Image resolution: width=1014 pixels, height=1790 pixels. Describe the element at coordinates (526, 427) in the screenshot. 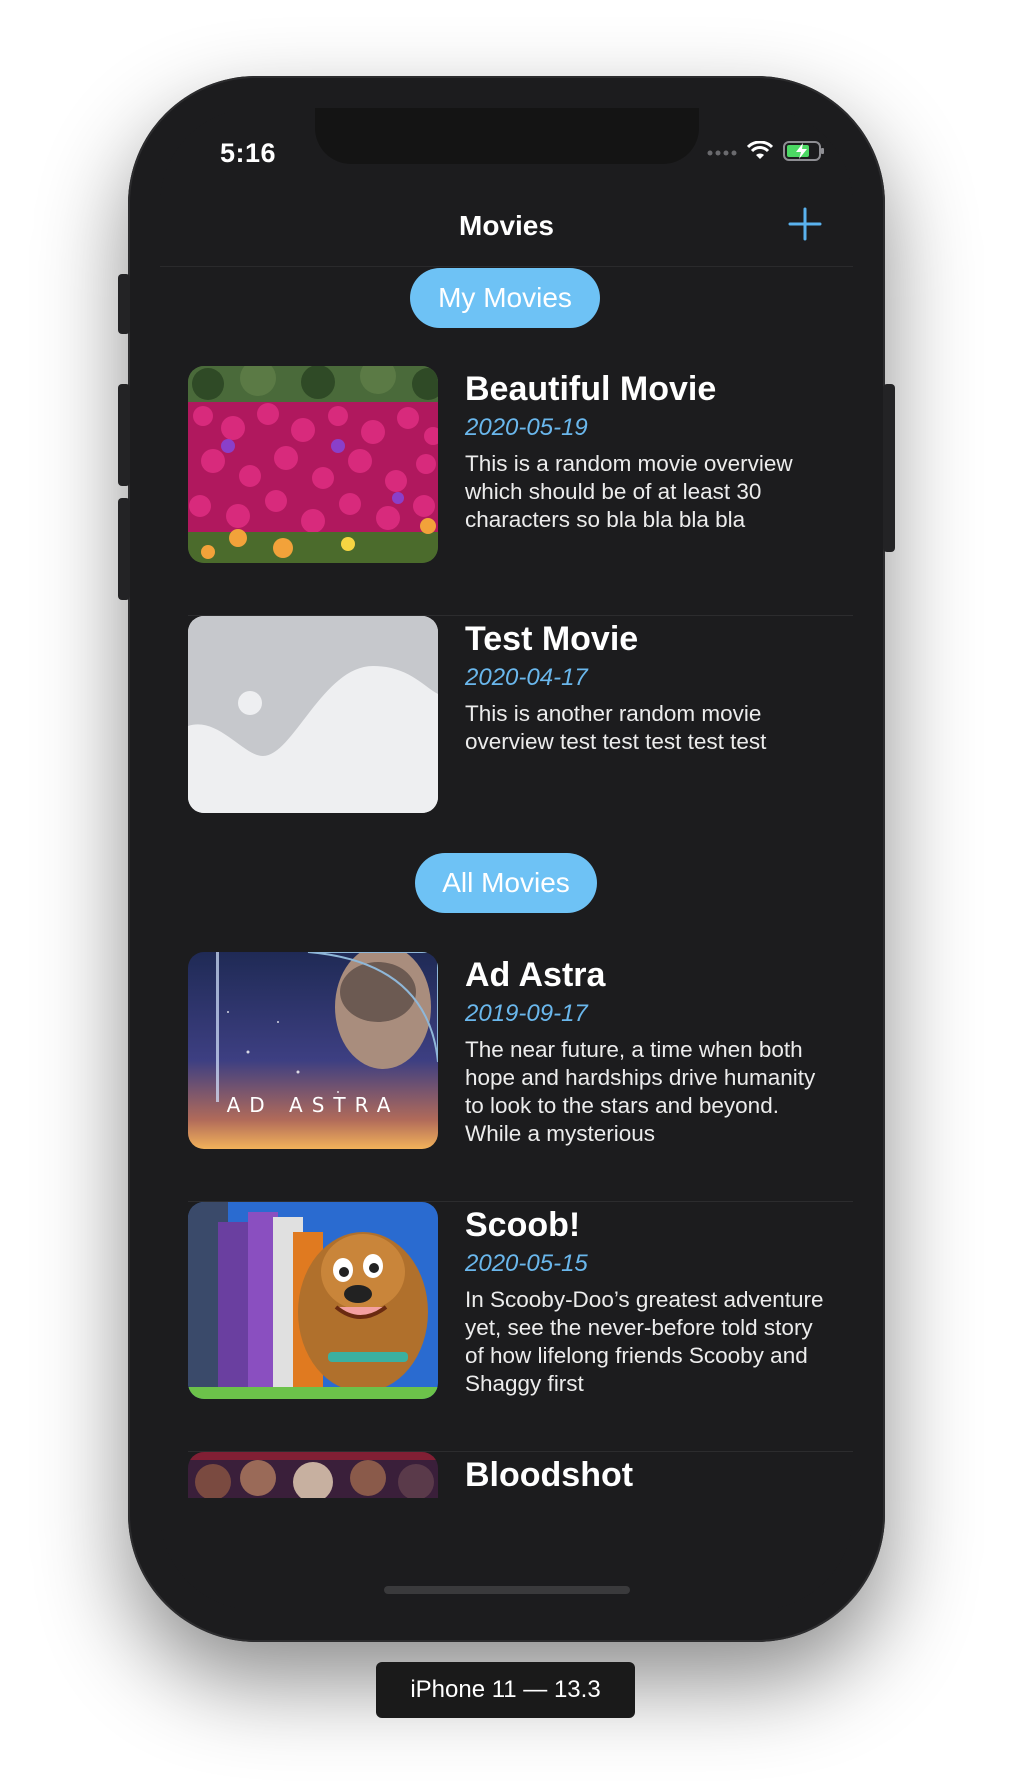

I see `movie-release-date: 2020-05-19` at that location.